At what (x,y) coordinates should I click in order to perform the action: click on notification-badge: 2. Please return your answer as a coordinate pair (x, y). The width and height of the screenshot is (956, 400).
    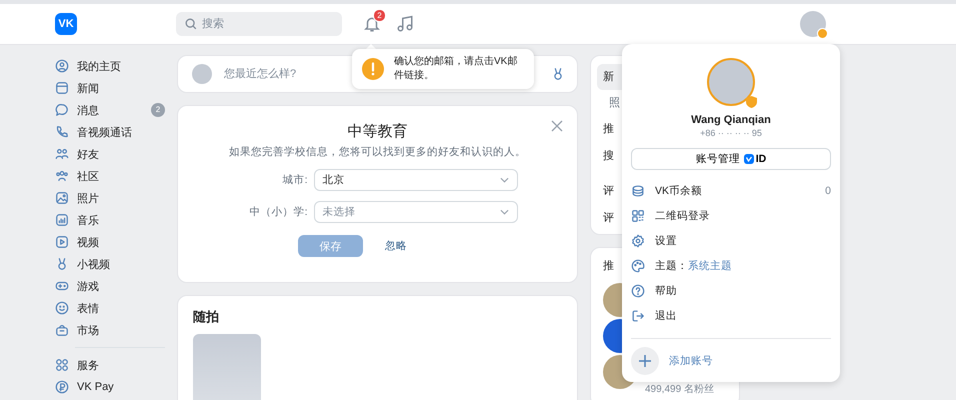
    Looking at the image, I should click on (379, 15).